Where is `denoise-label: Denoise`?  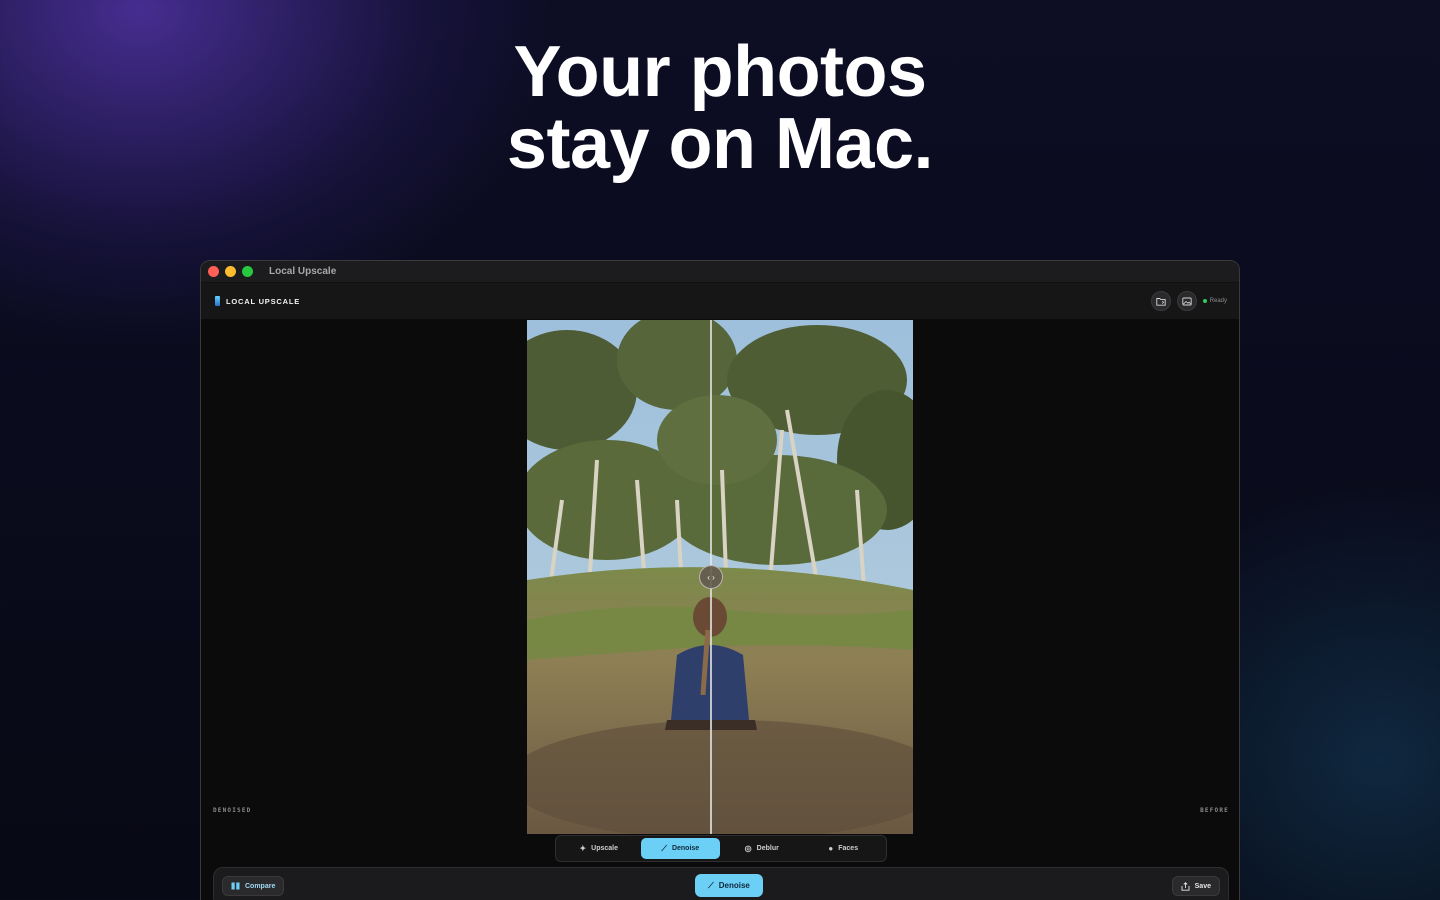
denoise-label: Denoise is located at coordinates (734, 885).